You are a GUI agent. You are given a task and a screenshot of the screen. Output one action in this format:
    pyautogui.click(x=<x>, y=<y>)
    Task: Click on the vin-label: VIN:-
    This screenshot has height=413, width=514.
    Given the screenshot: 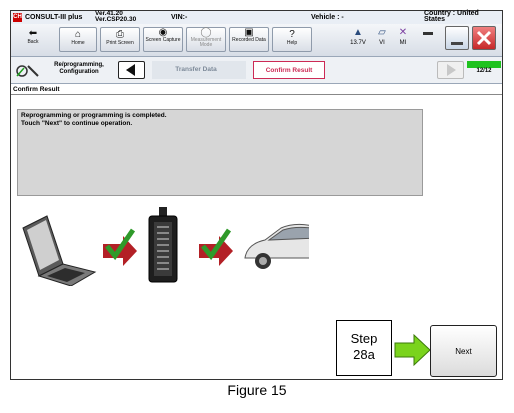 What is the action you would take?
    pyautogui.click(x=179, y=17)
    